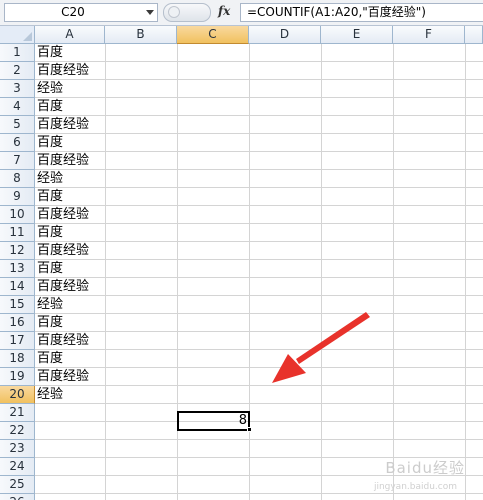 This screenshot has height=500, width=483. Describe the element at coordinates (63, 377) in the screenshot. I see `cell-a19: 百度经验` at that location.